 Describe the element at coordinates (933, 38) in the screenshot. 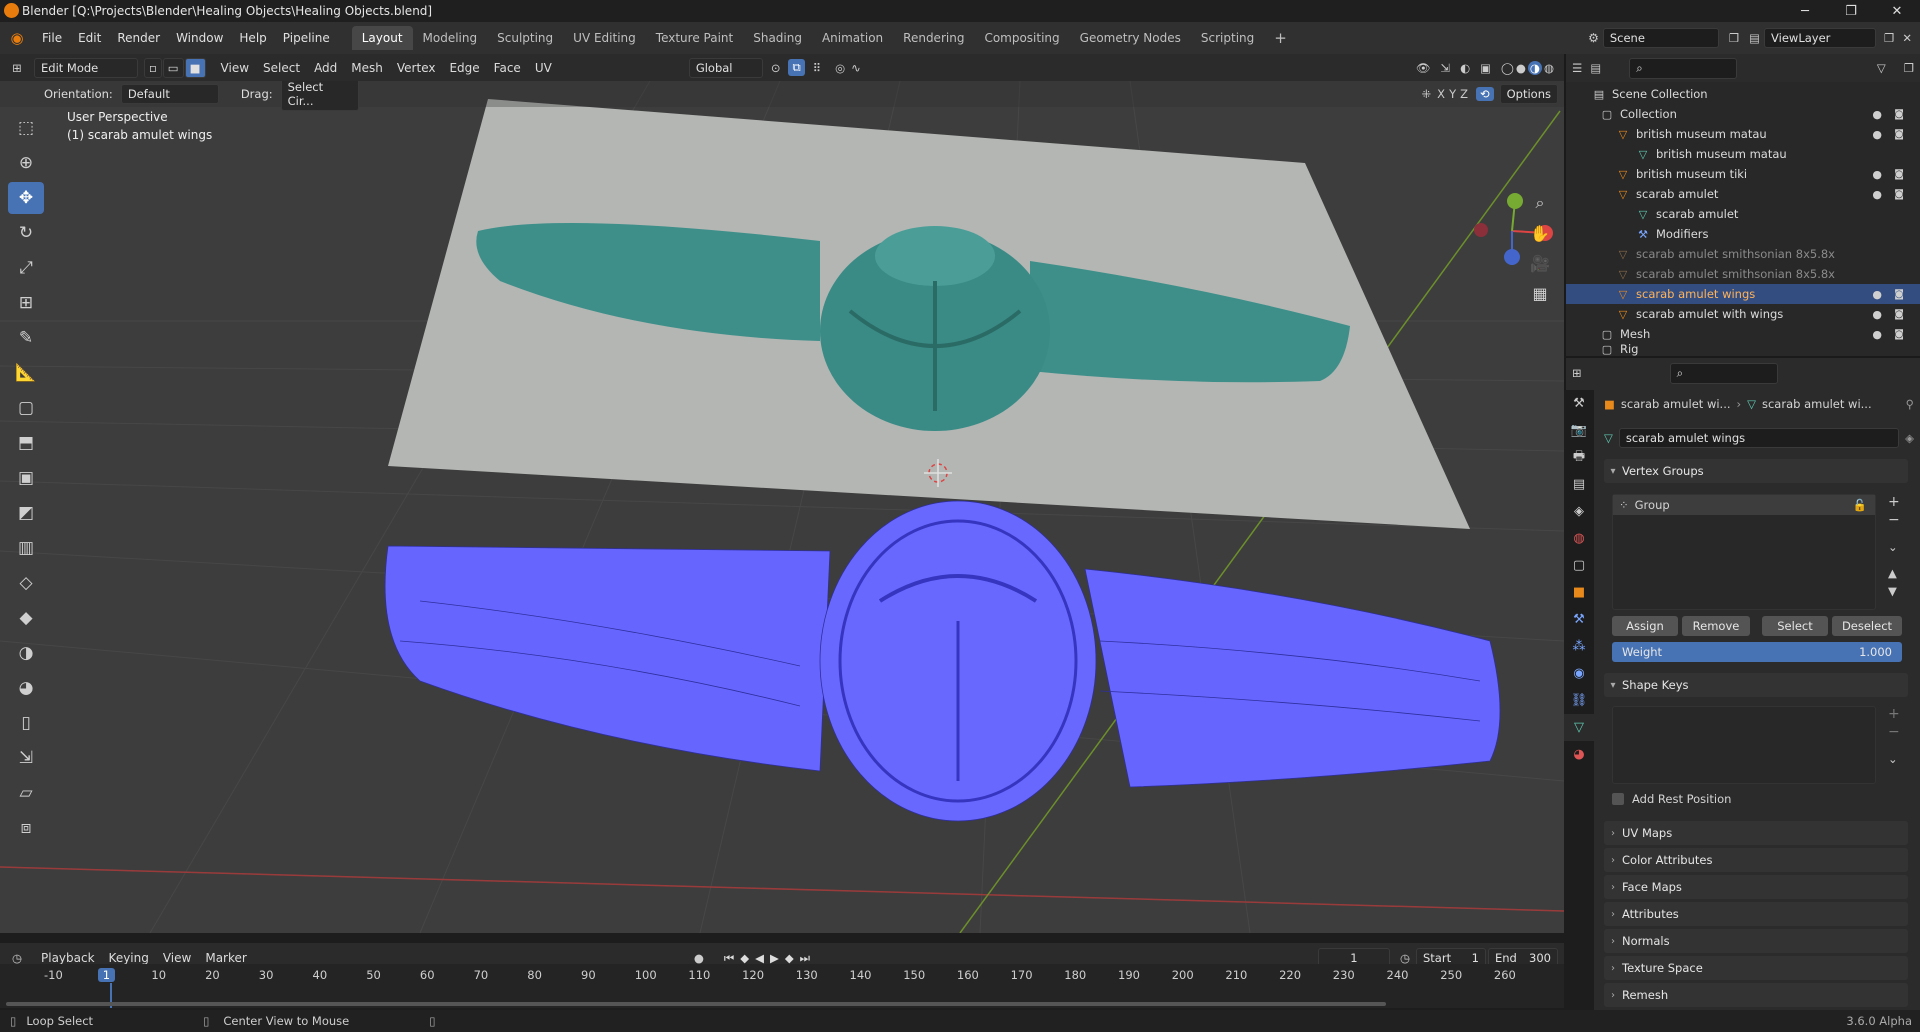

I see `tab-rendering: Rendering` at that location.